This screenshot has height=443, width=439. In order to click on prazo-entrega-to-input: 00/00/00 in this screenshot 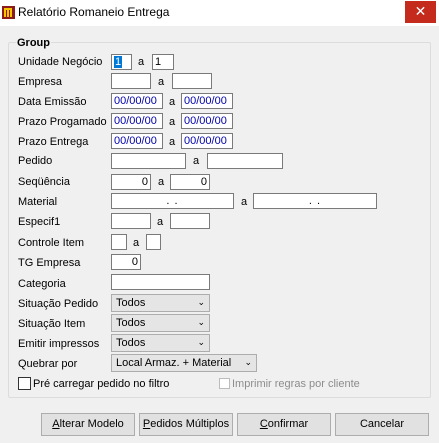, I will do `click(207, 141)`.